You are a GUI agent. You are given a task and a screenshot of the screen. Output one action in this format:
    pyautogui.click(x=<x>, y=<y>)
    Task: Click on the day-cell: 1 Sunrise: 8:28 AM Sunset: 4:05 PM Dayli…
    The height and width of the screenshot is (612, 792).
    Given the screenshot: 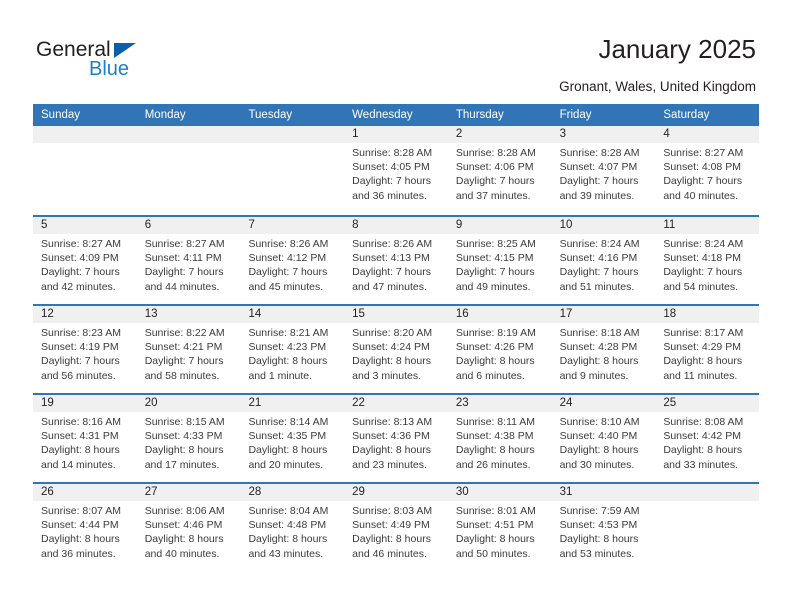 What is the action you would take?
    pyautogui.click(x=396, y=170)
    